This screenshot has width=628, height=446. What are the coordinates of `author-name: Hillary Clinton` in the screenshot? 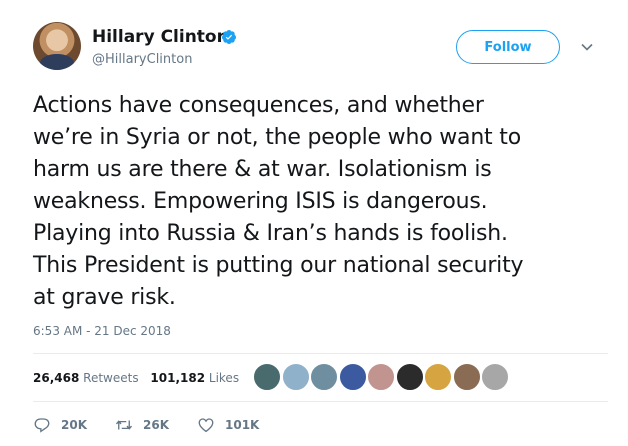 It's located at (160, 37).